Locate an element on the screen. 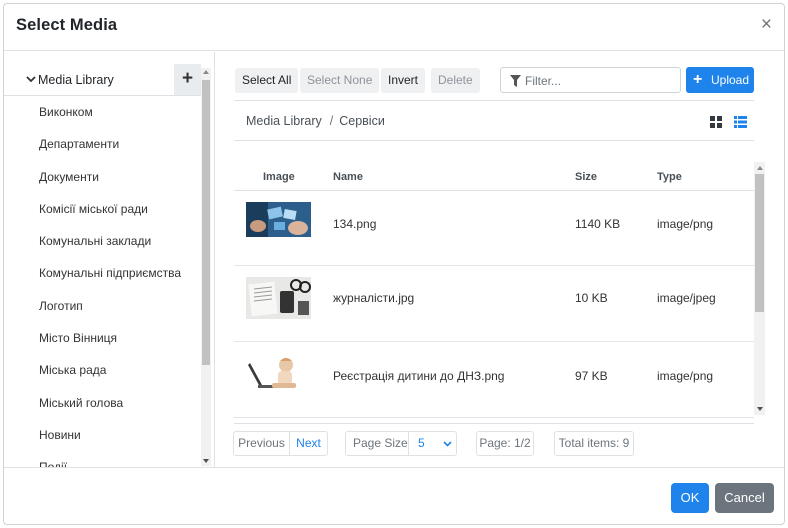 Image resolution: width=788 pixels, height=528 pixels. page-indicator: Page: 1/2 is located at coordinates (505, 443).